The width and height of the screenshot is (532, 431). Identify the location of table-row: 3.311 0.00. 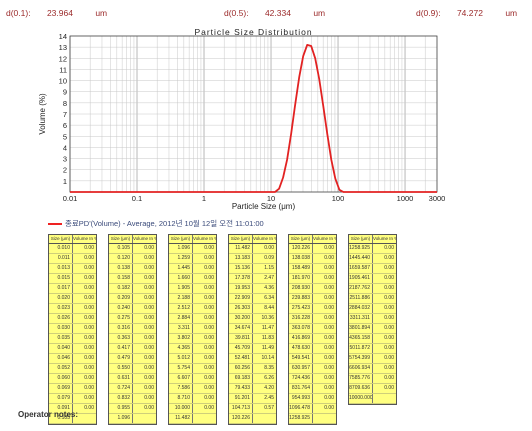
(192, 329).